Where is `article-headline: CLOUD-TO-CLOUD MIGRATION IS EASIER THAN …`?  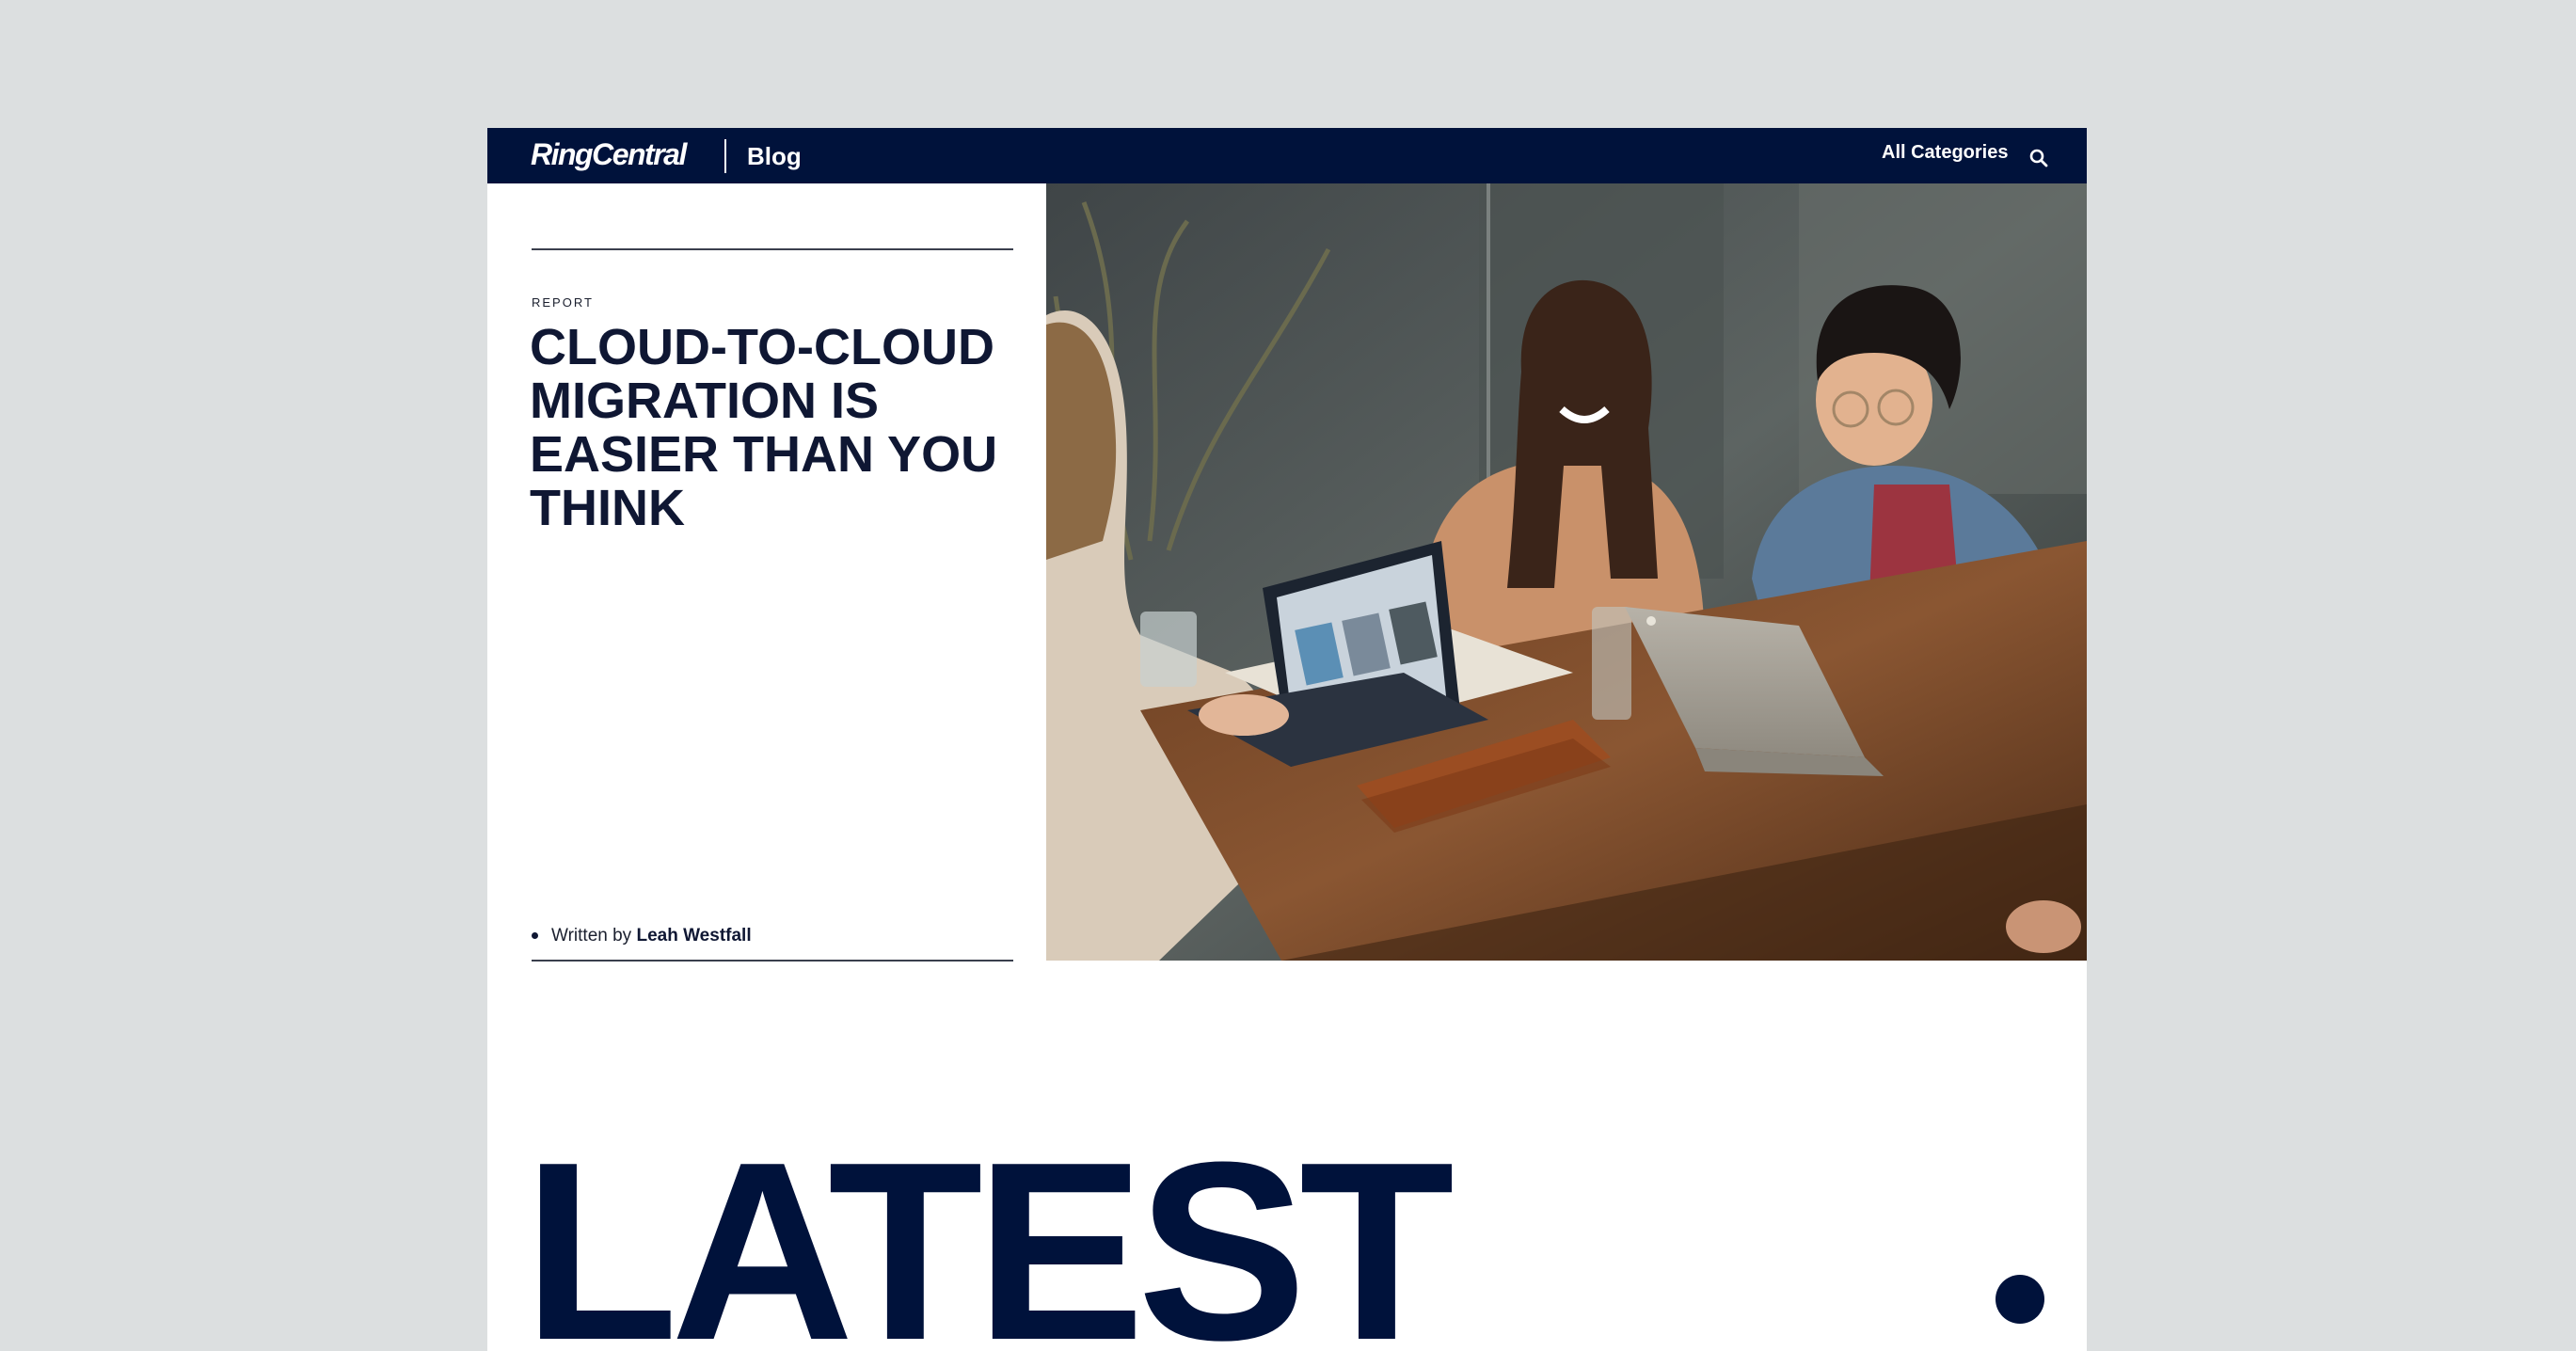 article-headline: CLOUD-TO-CLOUD MIGRATION IS EASIER THAN … is located at coordinates (784, 428).